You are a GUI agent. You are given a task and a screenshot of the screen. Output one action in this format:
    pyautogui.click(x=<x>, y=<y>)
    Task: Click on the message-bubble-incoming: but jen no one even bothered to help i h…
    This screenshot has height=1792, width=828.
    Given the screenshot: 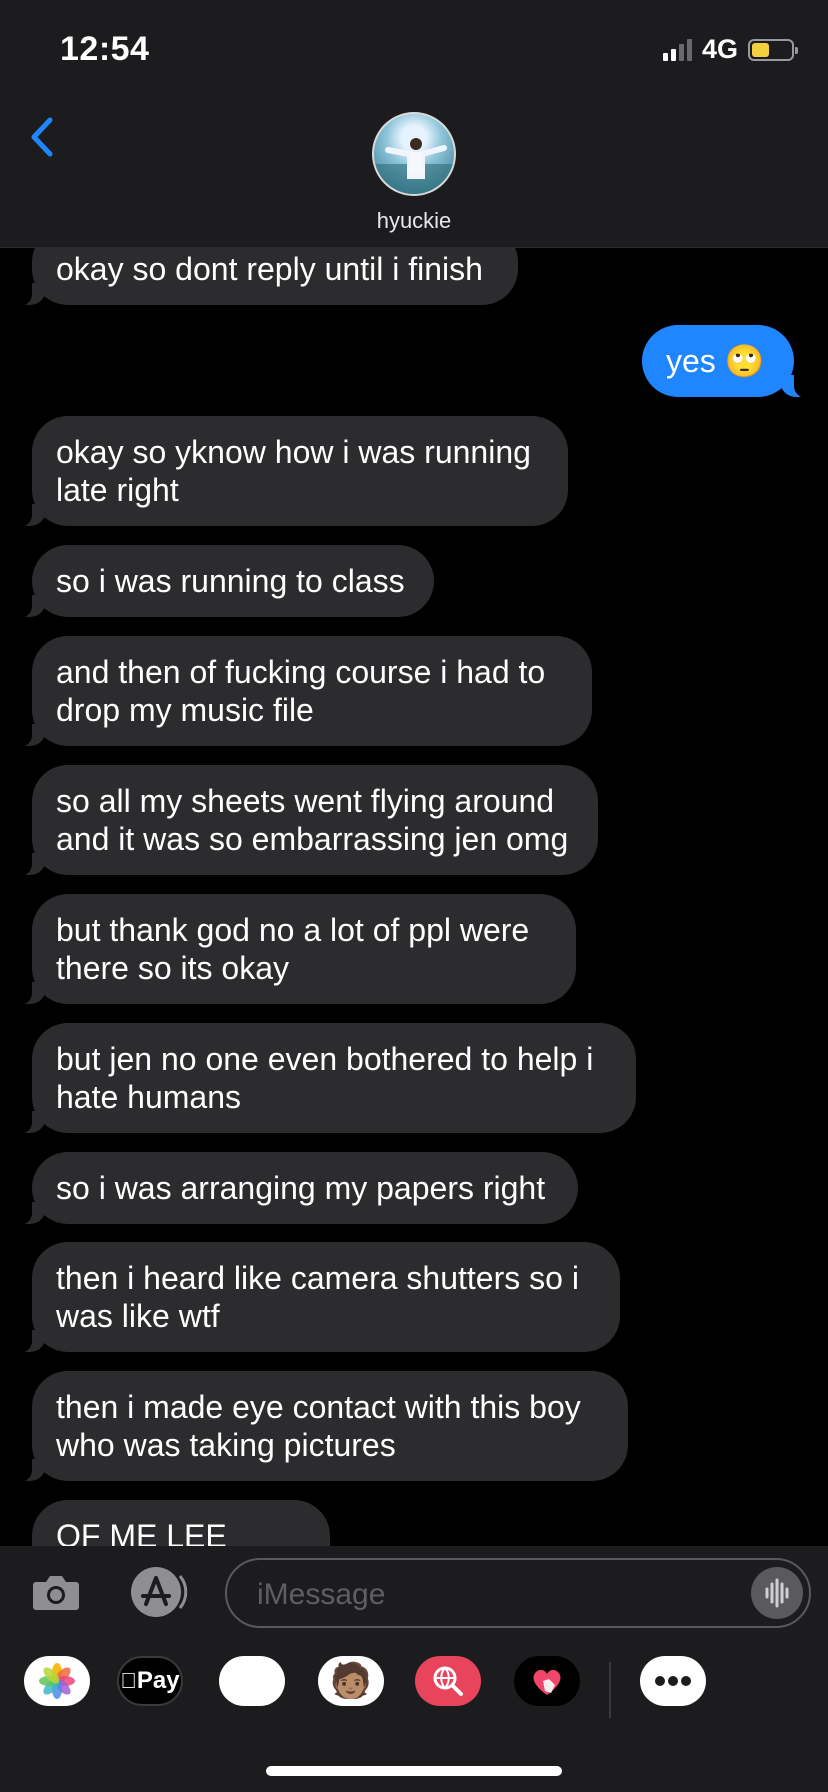 What is the action you would take?
    pyautogui.click(x=328, y=1078)
    